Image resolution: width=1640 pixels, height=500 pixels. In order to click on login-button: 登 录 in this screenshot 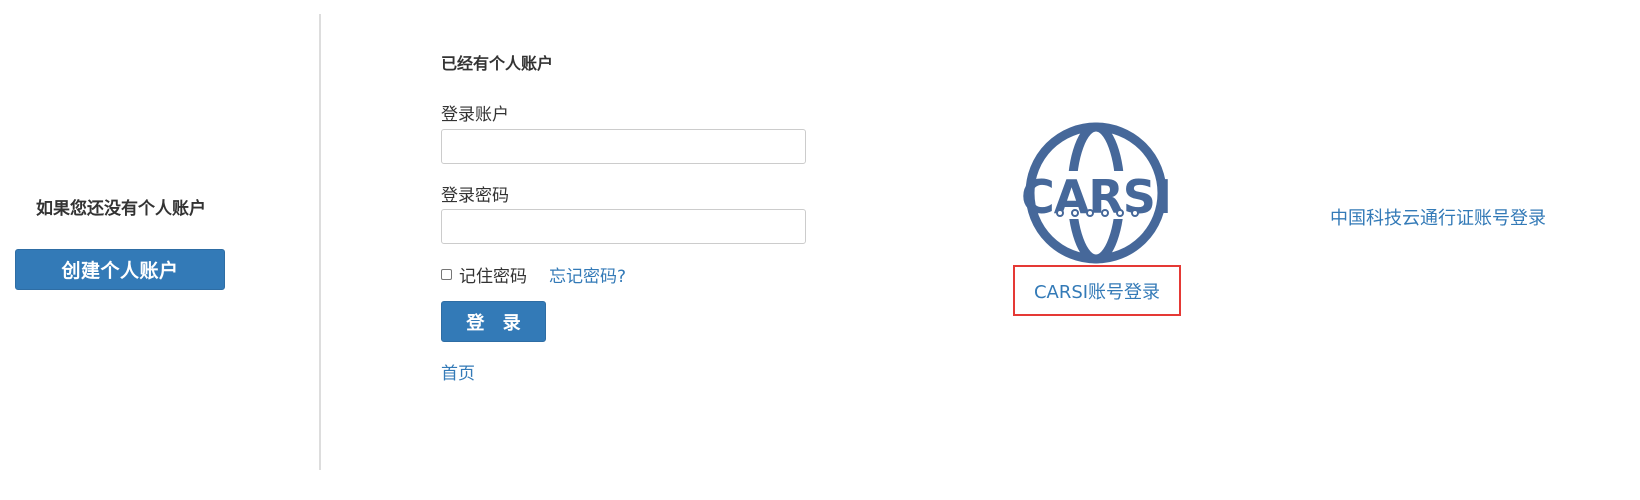, I will do `click(493, 321)`.